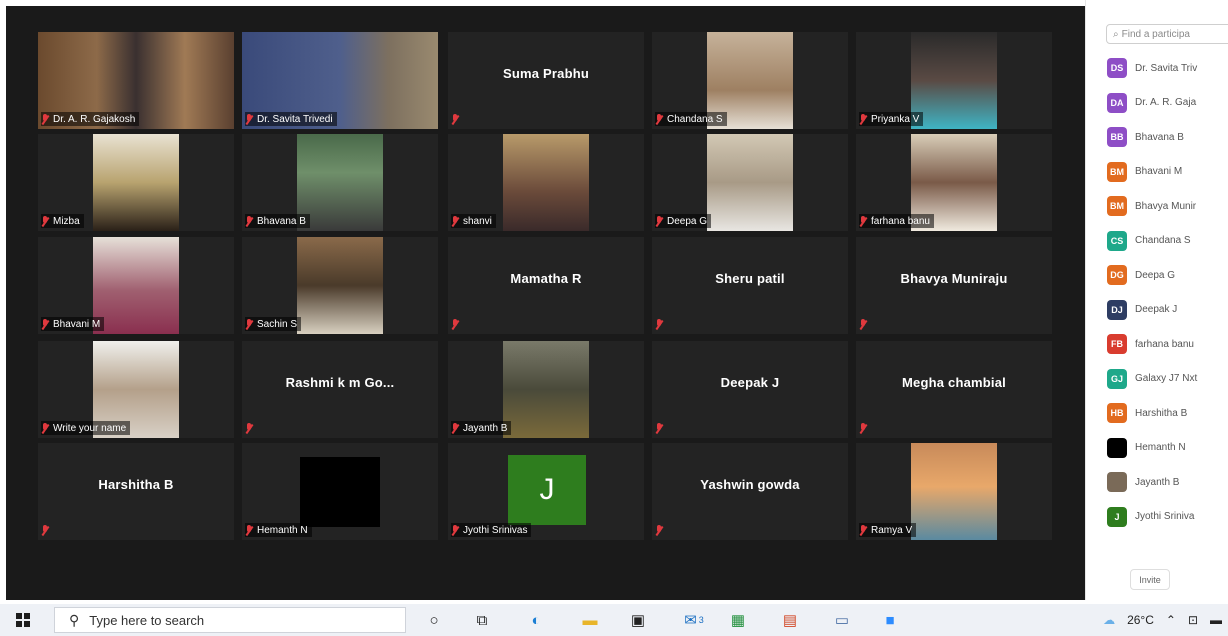 This screenshot has width=1228, height=636. What do you see at coordinates (1140, 620) in the screenshot?
I see `weather-temperature: 26°C` at bounding box center [1140, 620].